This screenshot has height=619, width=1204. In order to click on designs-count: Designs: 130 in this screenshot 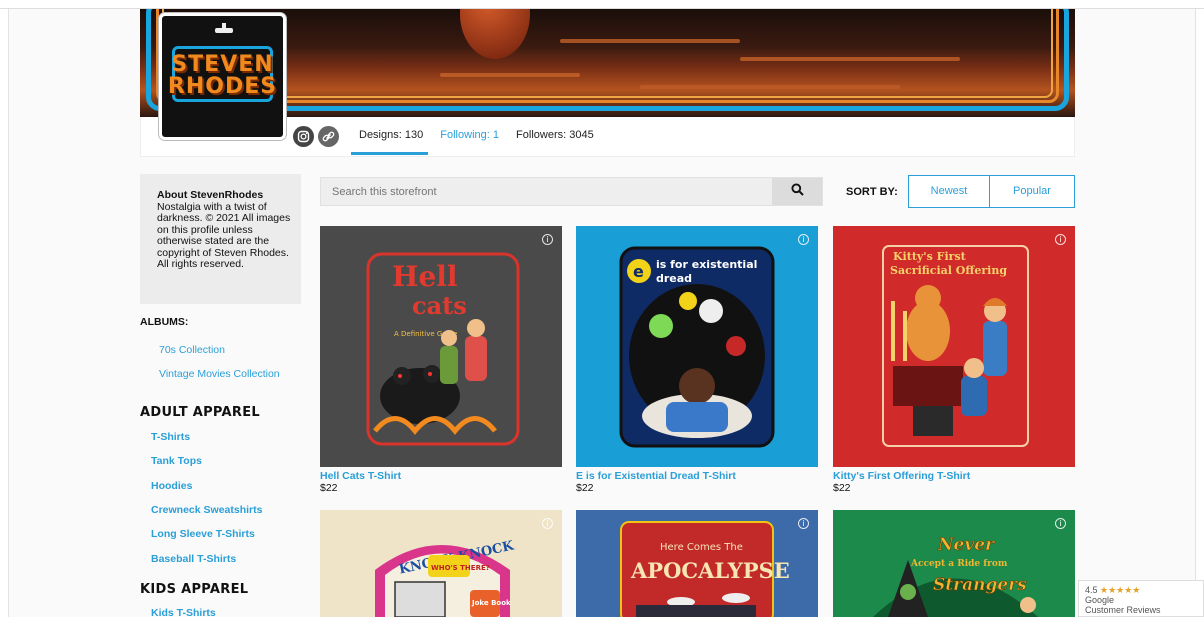, I will do `click(391, 135)`.